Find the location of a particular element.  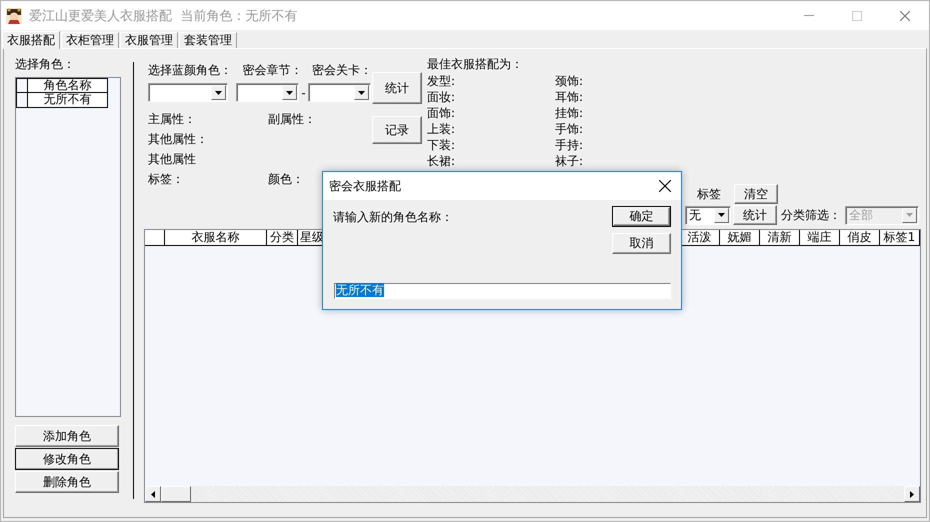

dialog-prompt: 请输入新的角色名称： is located at coordinates (393, 217).